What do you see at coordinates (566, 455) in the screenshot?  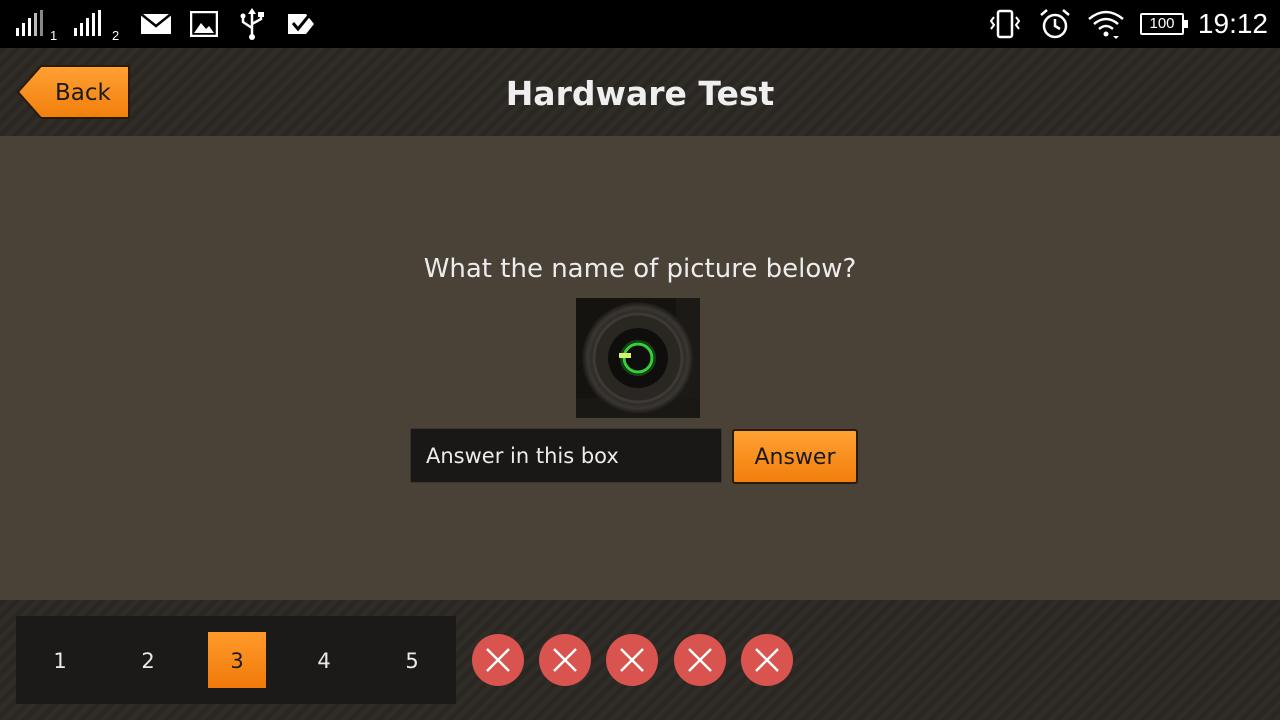 I see `answer-input` at bounding box center [566, 455].